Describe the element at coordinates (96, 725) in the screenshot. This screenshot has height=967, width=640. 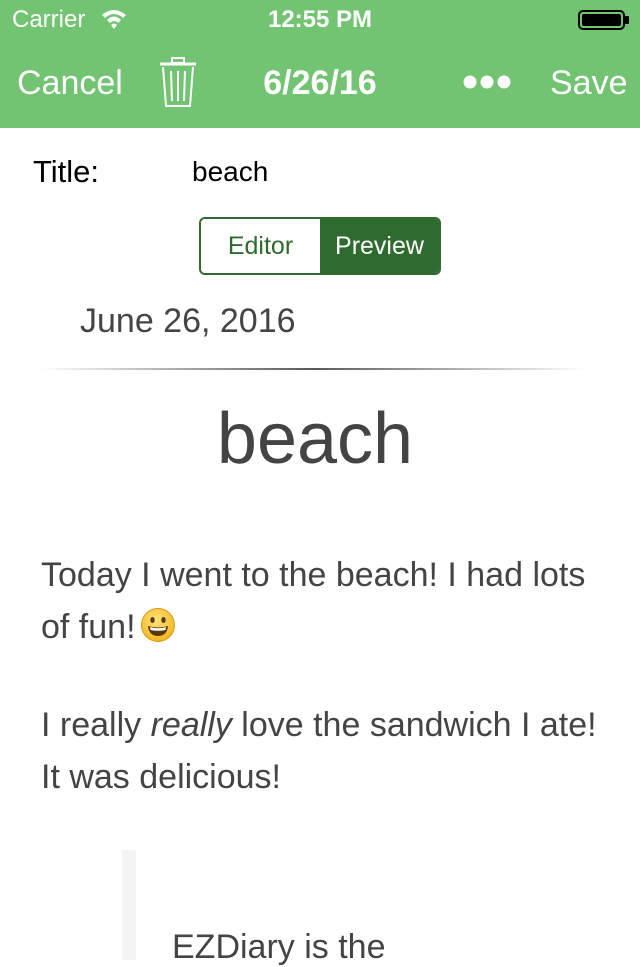
I see `paragraph-2-text-before: I really` at that location.